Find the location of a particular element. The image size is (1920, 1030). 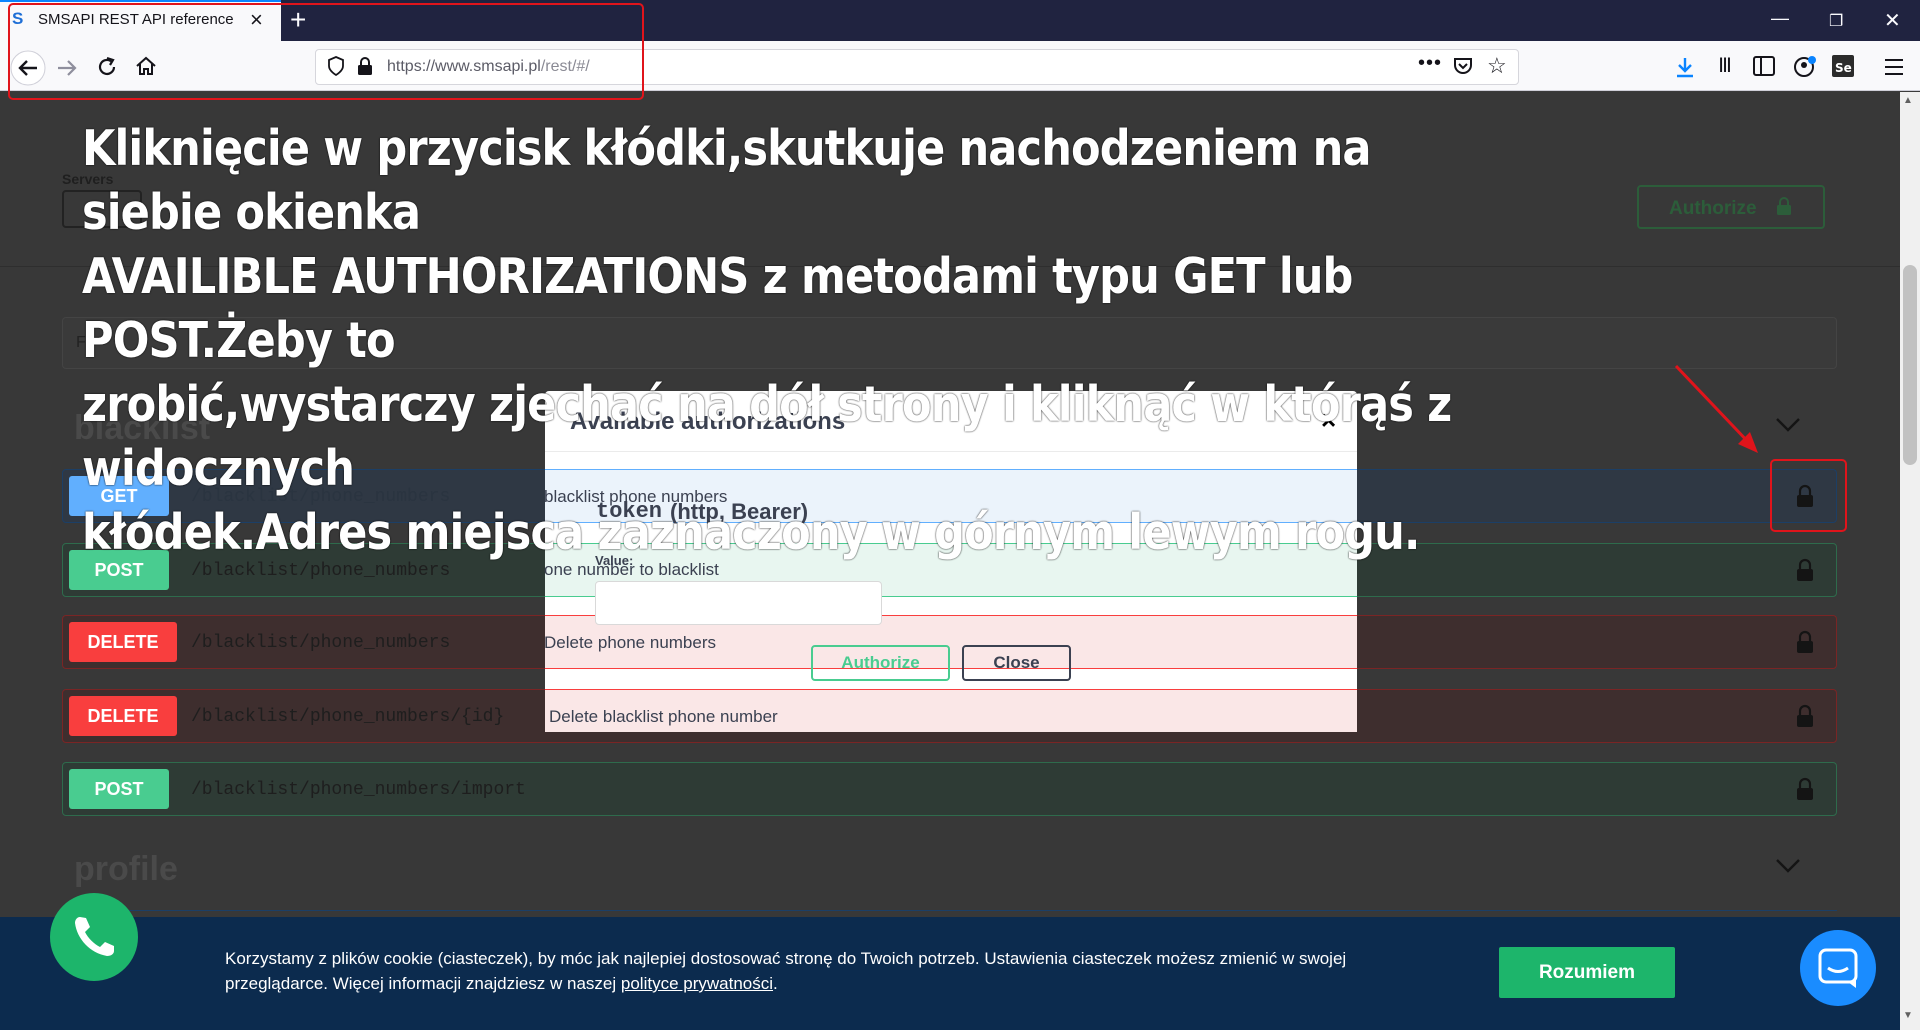

bookmark-star-icon: ☆ is located at coordinates (1497, 66).